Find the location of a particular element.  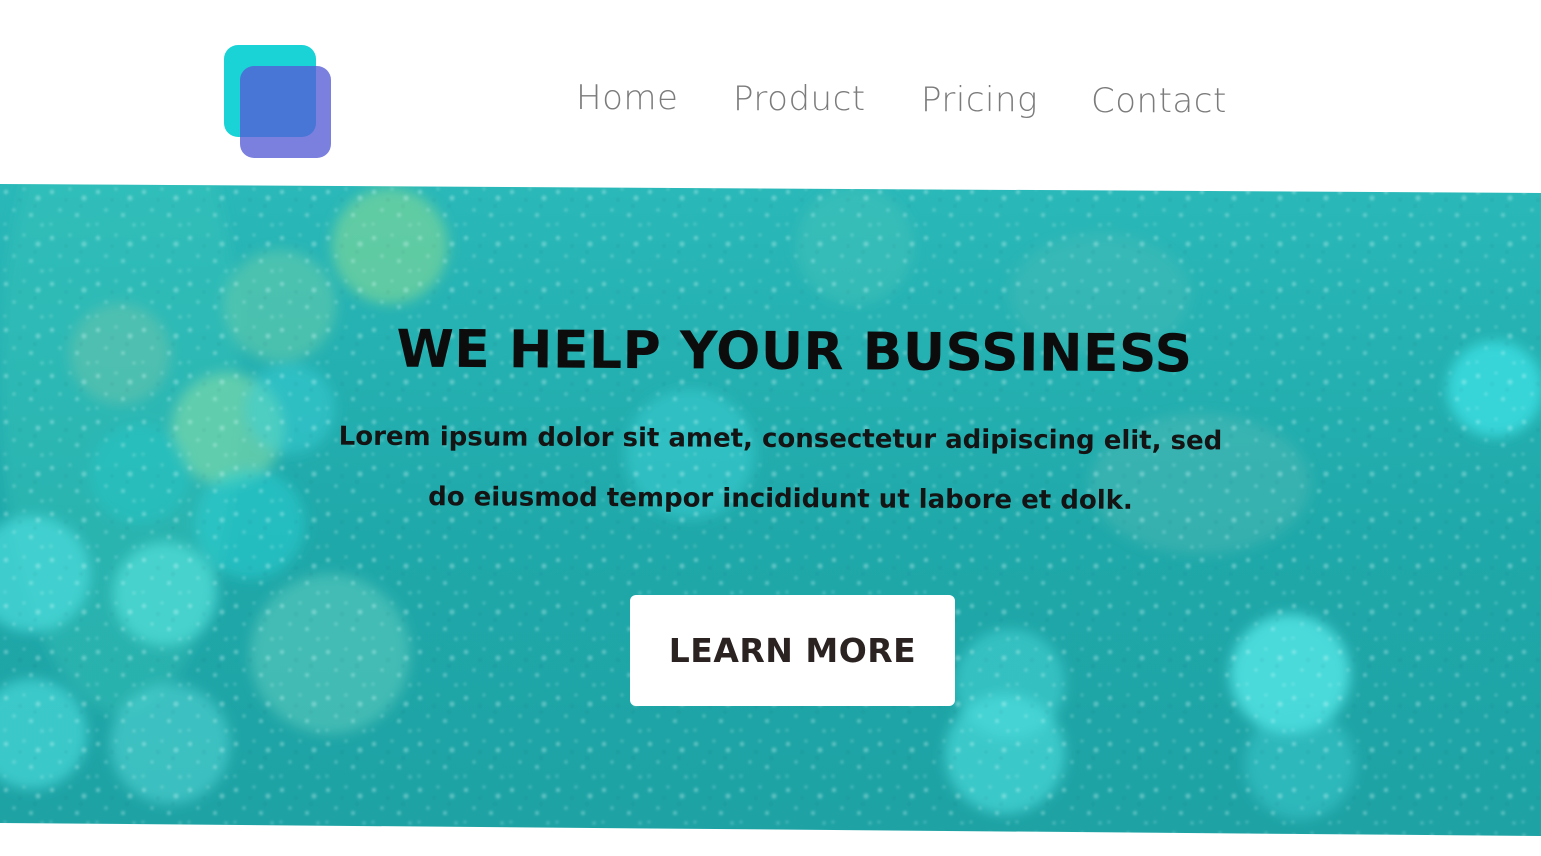

hero-title: WE HELP YOUR BUSSINESS is located at coordinates (794, 352).